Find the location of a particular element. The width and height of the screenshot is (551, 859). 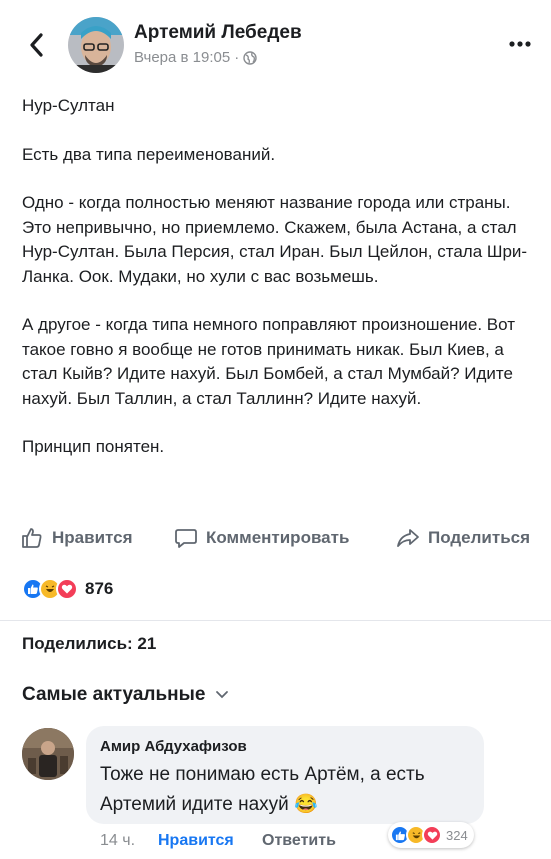

divider is located at coordinates (275, 620).